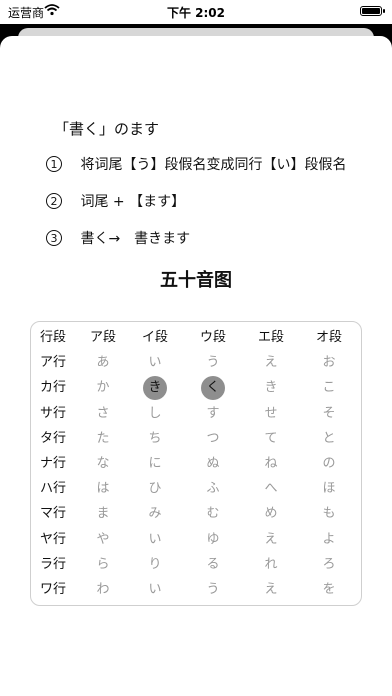  What do you see at coordinates (271, 564) in the screenshot?
I see `kana-cell: れ` at bounding box center [271, 564].